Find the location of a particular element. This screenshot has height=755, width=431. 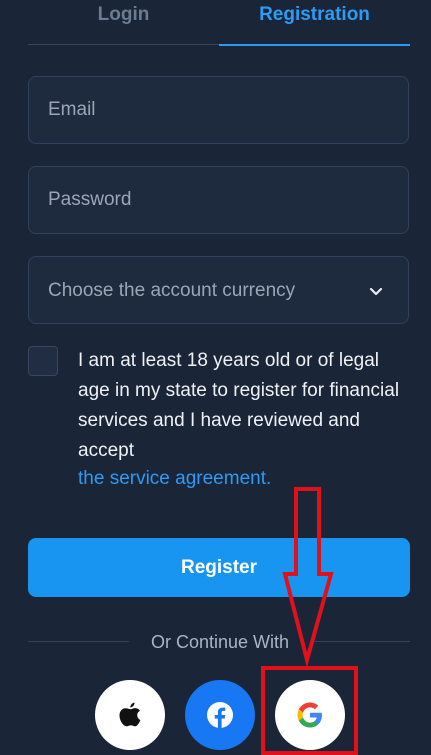

service-agreement-link: the service agreement. is located at coordinates (174, 479).